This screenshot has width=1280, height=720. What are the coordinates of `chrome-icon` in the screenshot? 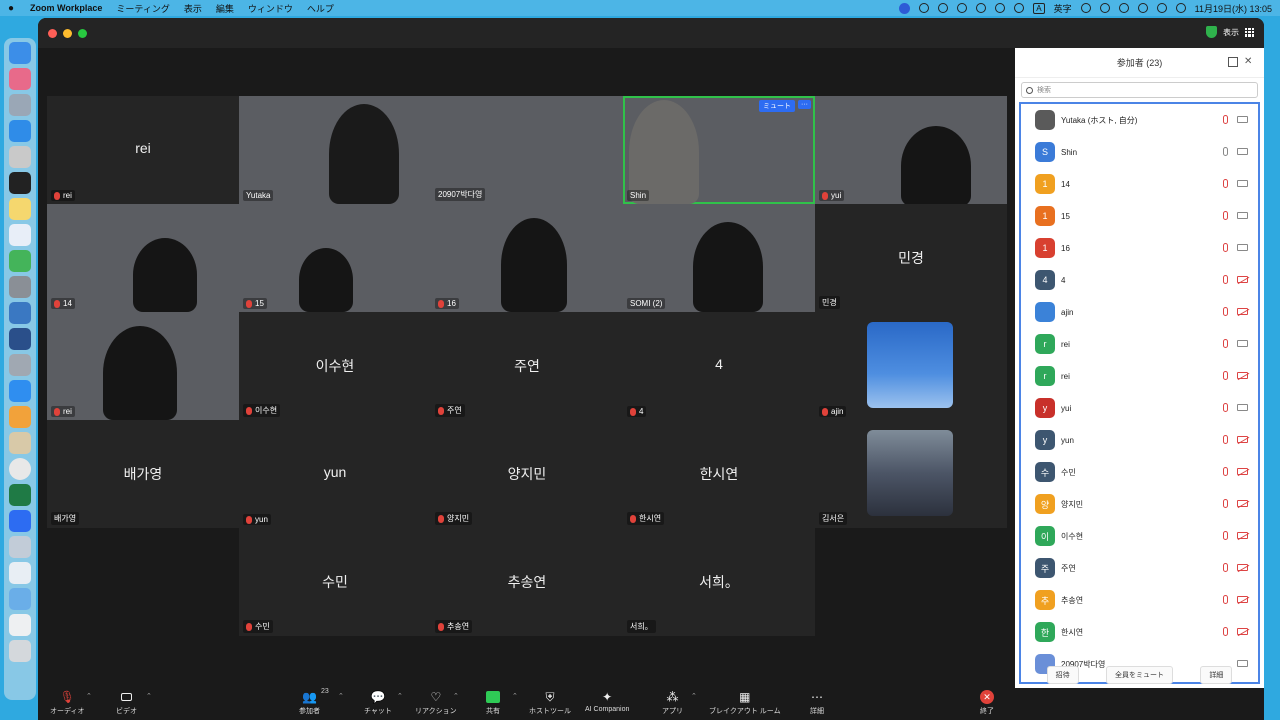 It's located at (20, 469).